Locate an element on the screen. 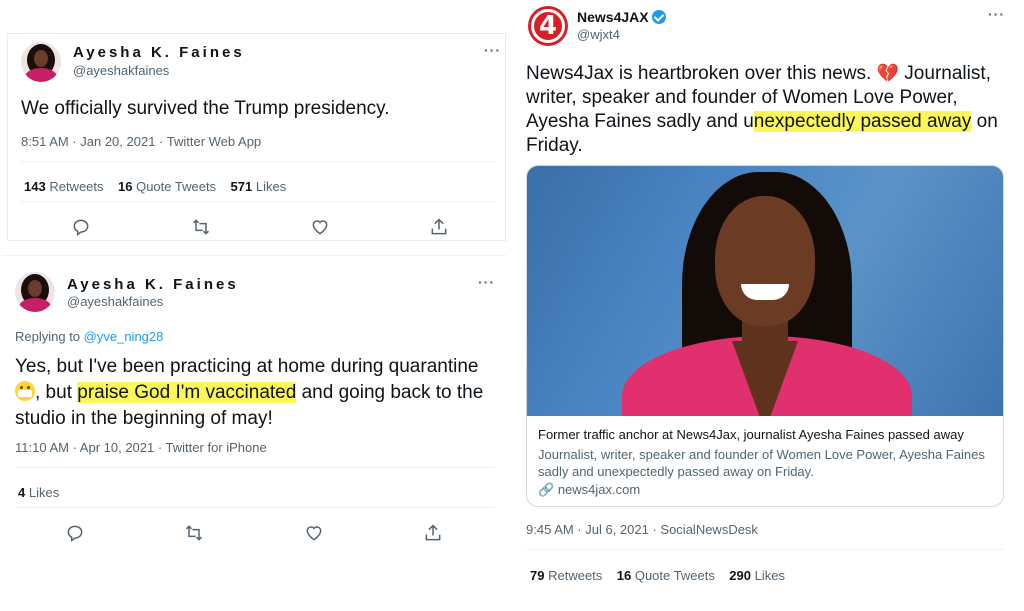 This screenshot has width=1024, height=611. link-card-domain: 🔗 news4jax.com is located at coordinates (589, 489).